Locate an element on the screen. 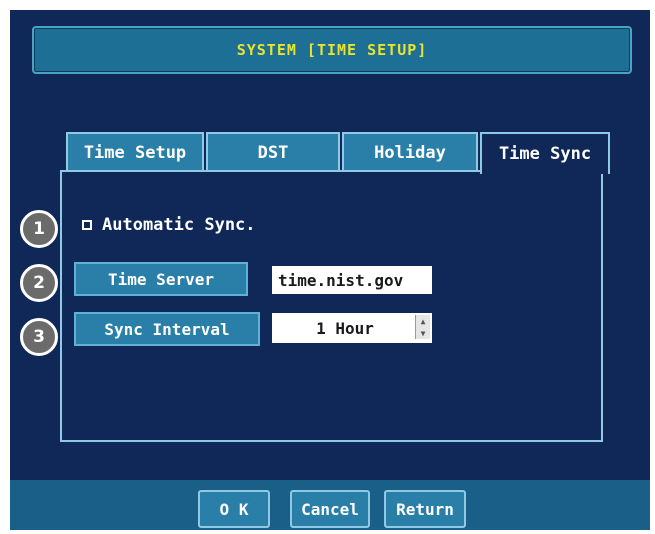 This screenshot has width=655, height=534. tab-time-sync-label: Time Sync is located at coordinates (545, 154).